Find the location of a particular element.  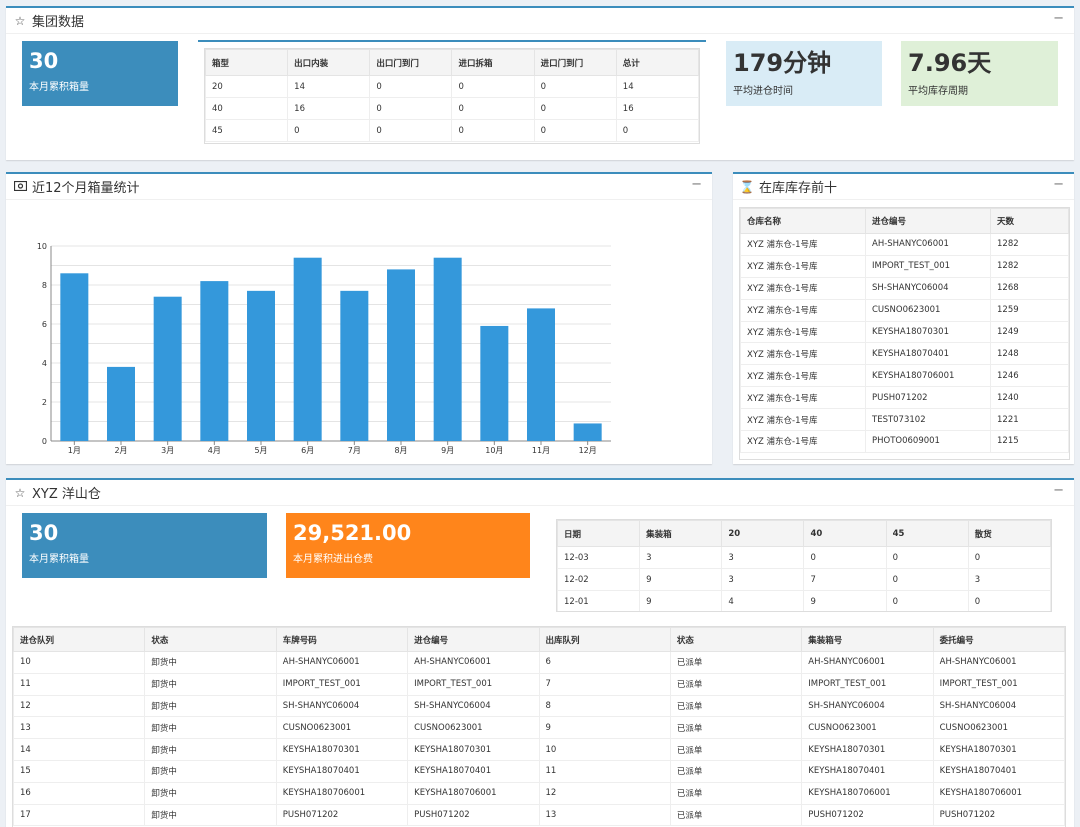

hourglass-icon: ⌛ is located at coordinates (747, 186).